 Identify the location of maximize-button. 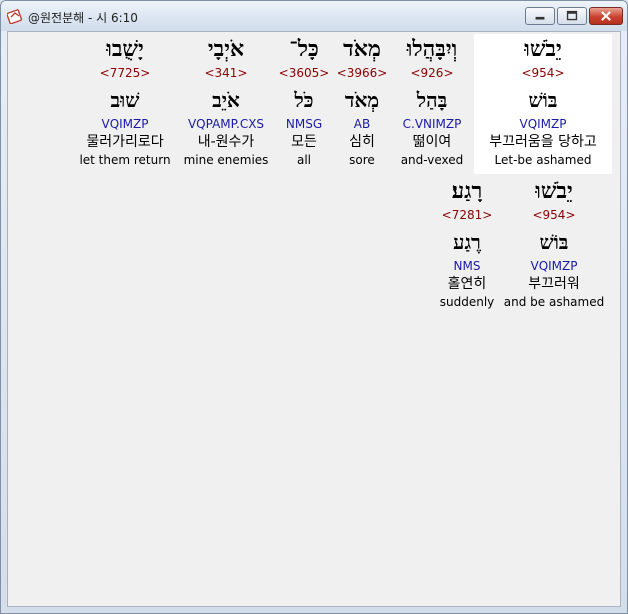
(572, 16).